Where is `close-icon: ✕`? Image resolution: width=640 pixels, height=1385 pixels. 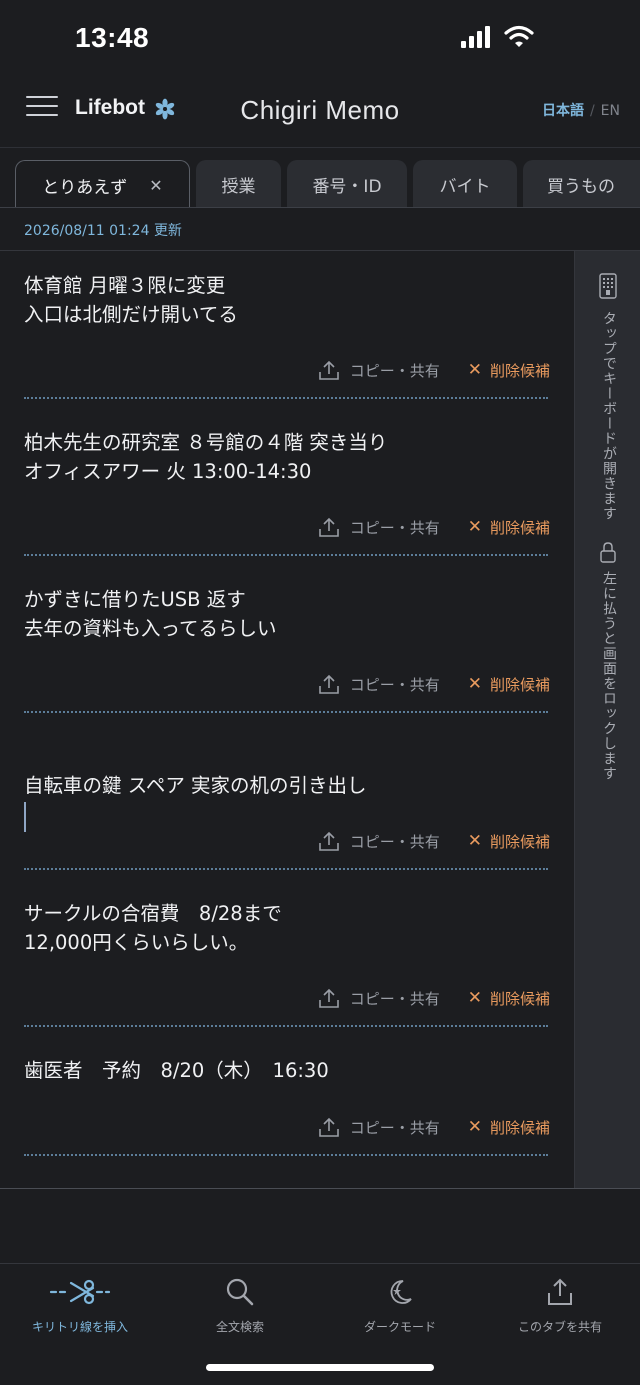
close-icon: ✕ is located at coordinates (155, 185).